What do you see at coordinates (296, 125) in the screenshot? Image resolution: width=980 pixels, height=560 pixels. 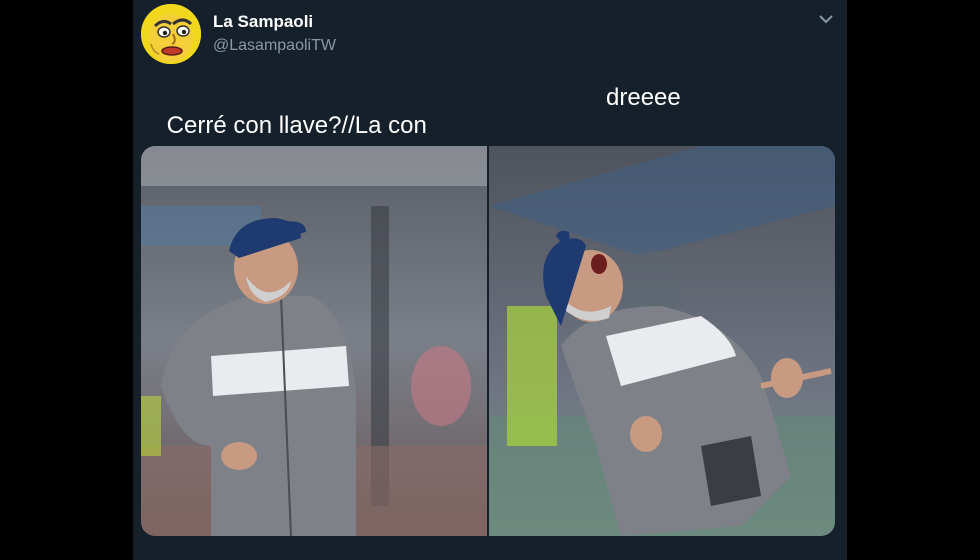 I see `tweet-text-part-1: Cerré con llave?//La con` at bounding box center [296, 125].